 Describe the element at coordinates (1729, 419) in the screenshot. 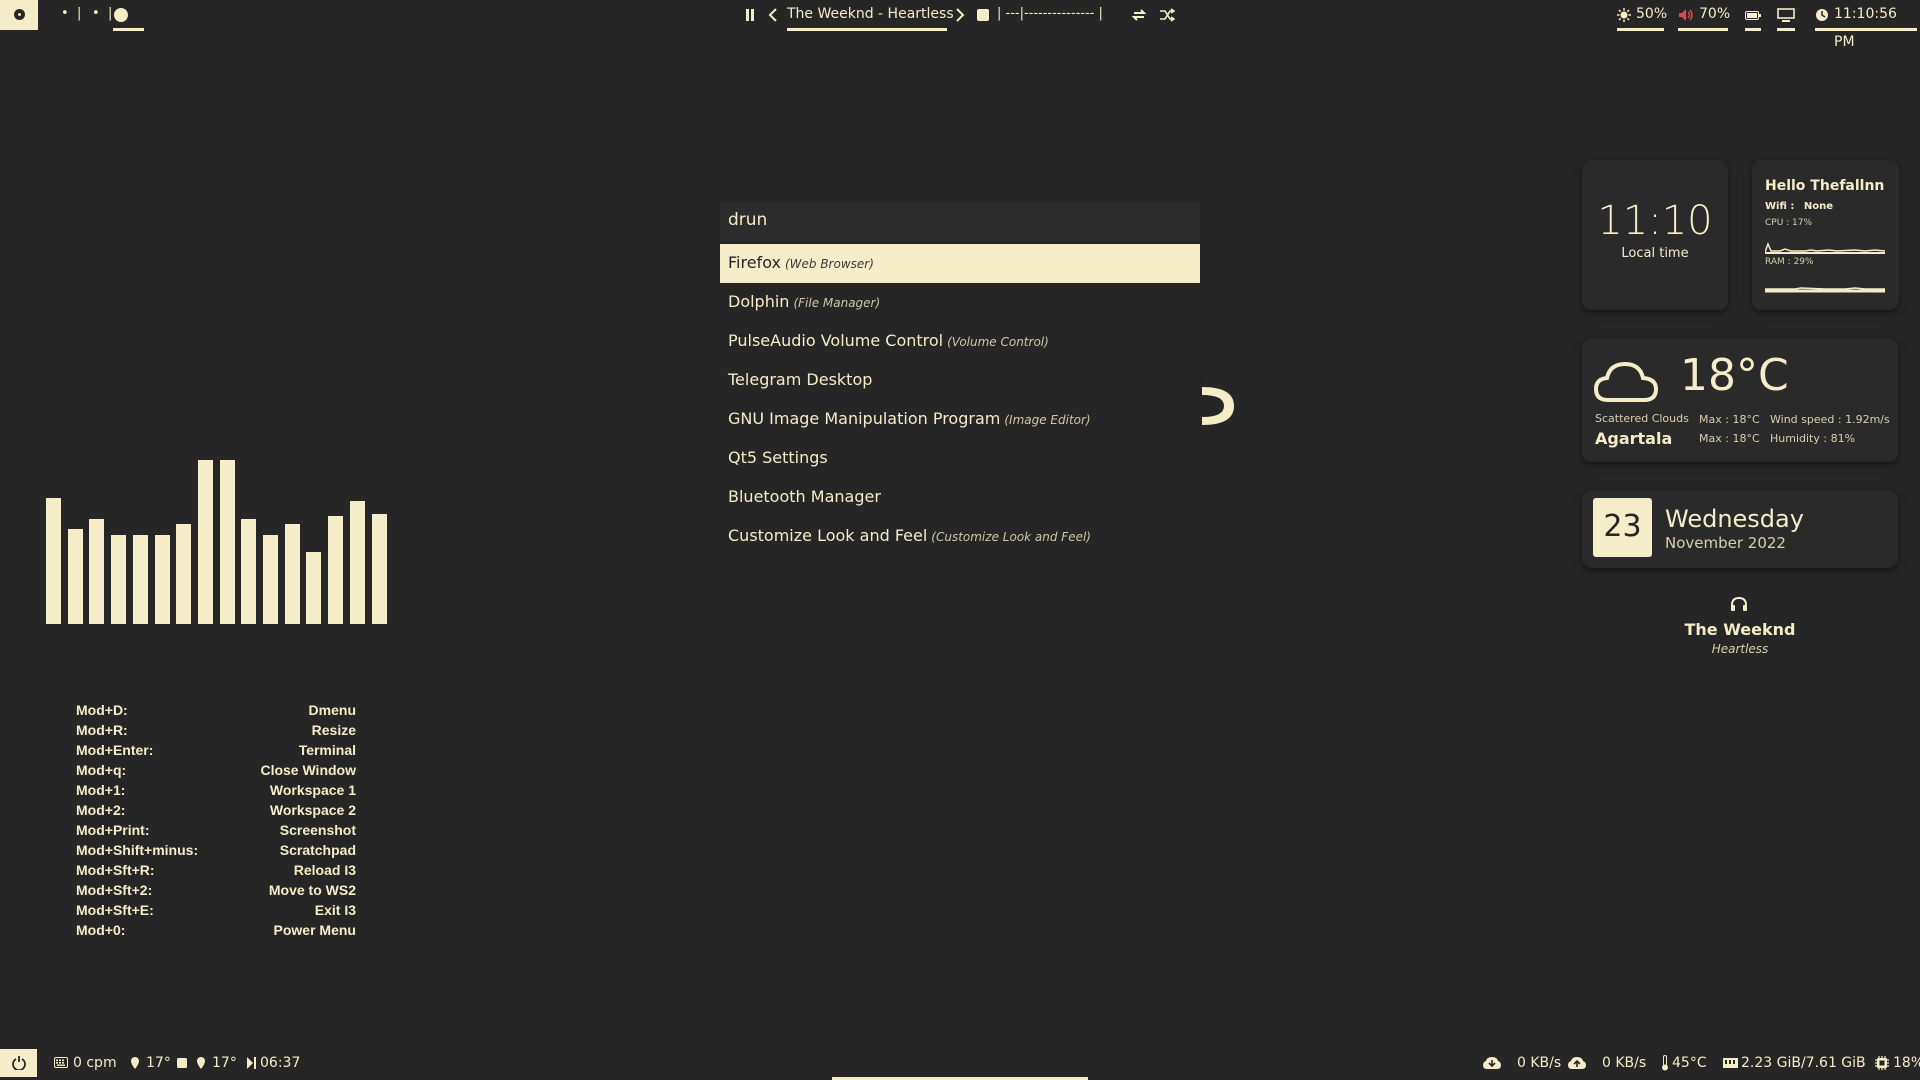

I see `weather-max-1: Max : 18°C` at that location.